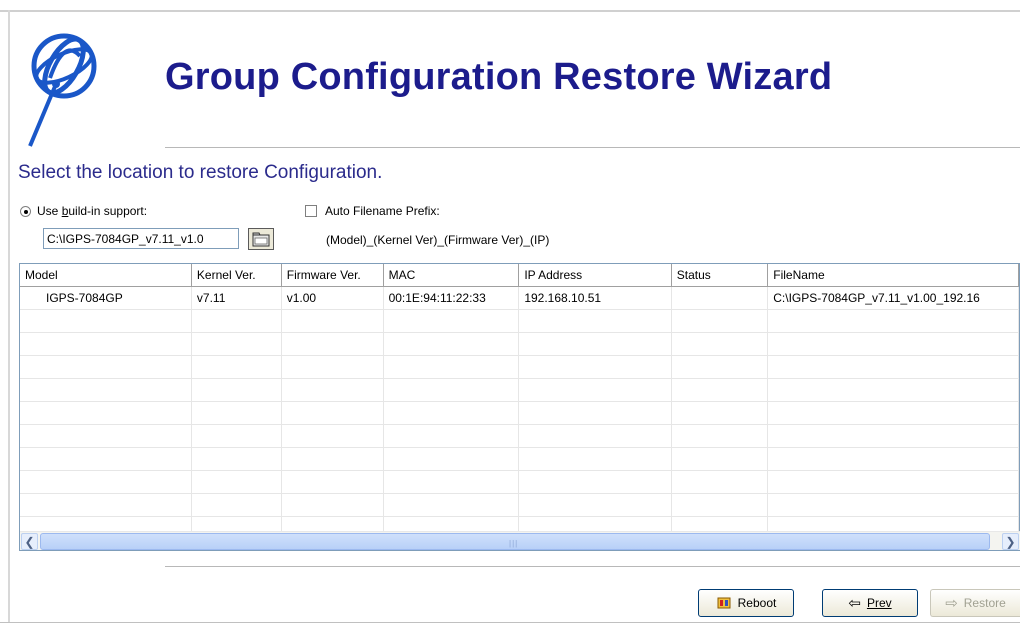 This screenshot has width=1020, height=632. What do you see at coordinates (951, 603) in the screenshot?
I see `arrow-right-icon: ⇨` at bounding box center [951, 603].